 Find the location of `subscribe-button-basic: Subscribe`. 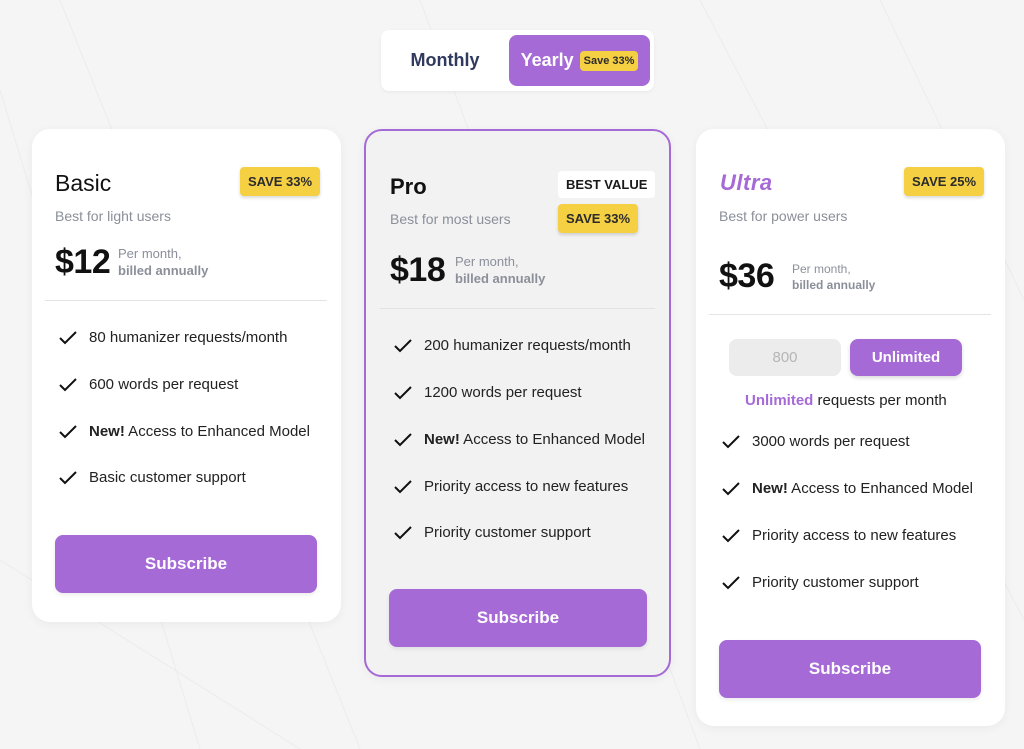

subscribe-button-basic: Subscribe is located at coordinates (186, 564).